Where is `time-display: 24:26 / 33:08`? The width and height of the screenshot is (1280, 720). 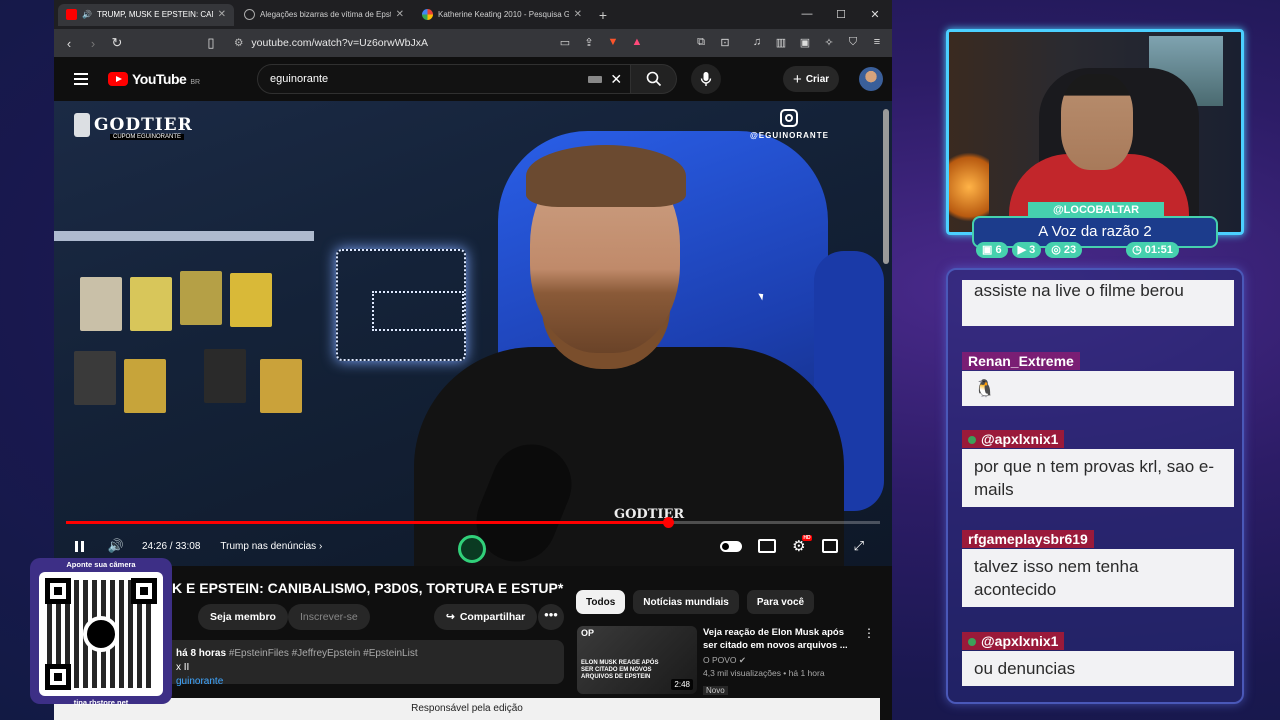 time-display: 24:26 / 33:08 is located at coordinates (171, 546).